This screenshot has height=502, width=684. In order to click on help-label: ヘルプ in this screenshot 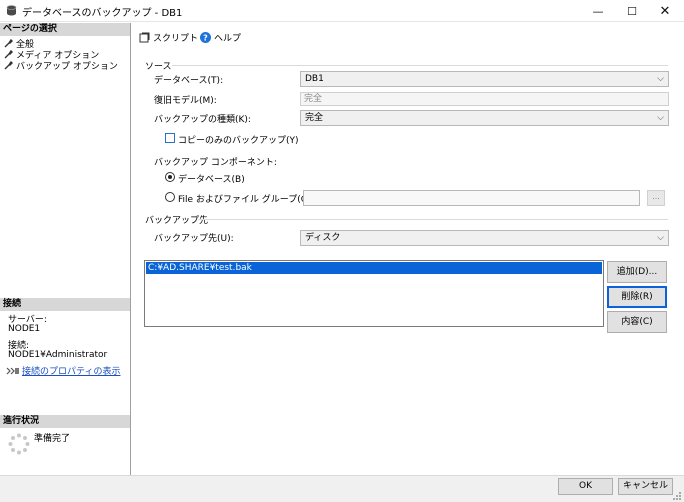, I will do `click(228, 38)`.